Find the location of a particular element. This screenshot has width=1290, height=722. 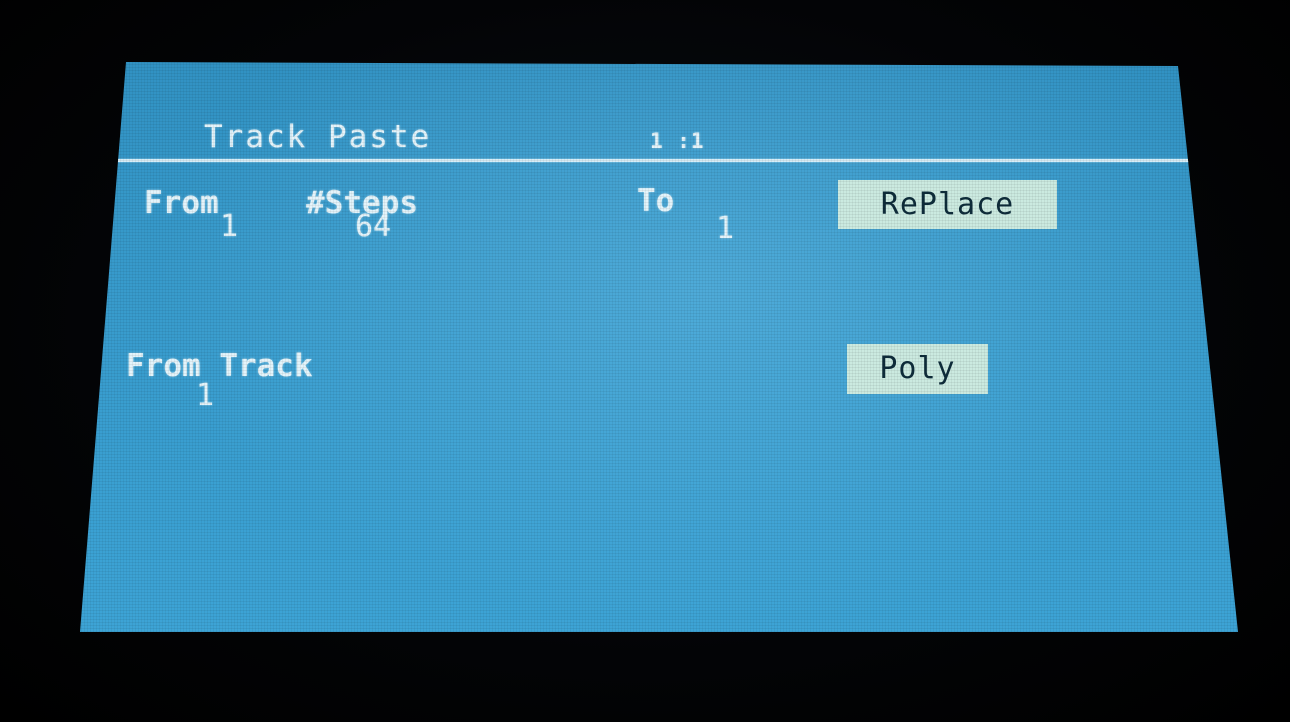

from-track-label: From Track is located at coordinates (219, 366).